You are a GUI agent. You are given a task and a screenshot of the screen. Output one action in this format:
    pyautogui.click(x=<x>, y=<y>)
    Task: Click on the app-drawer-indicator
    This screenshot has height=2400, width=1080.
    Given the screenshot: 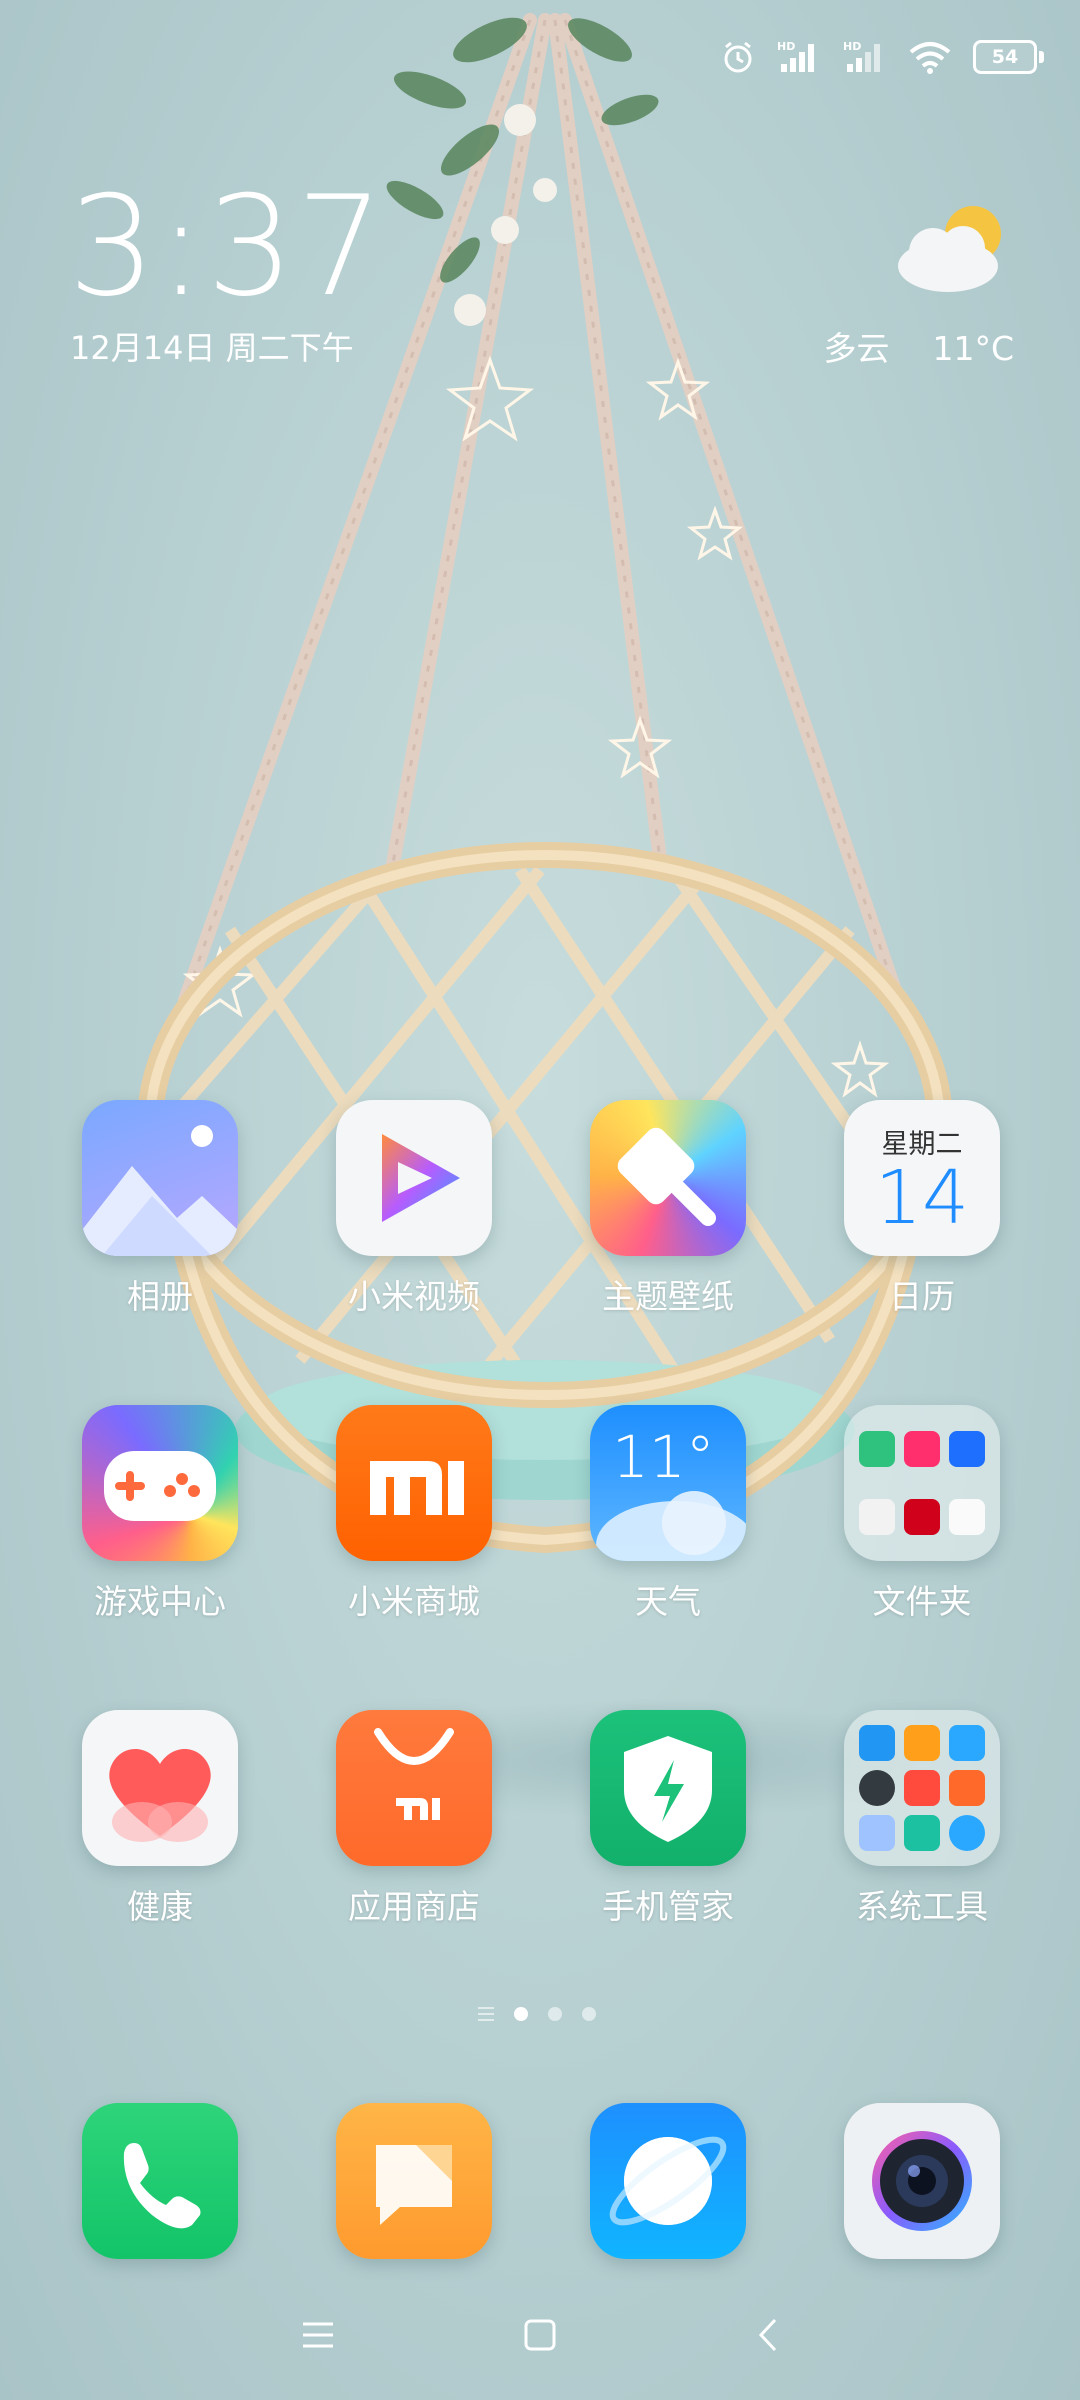 What is the action you would take?
    pyautogui.click(x=486, y=2014)
    